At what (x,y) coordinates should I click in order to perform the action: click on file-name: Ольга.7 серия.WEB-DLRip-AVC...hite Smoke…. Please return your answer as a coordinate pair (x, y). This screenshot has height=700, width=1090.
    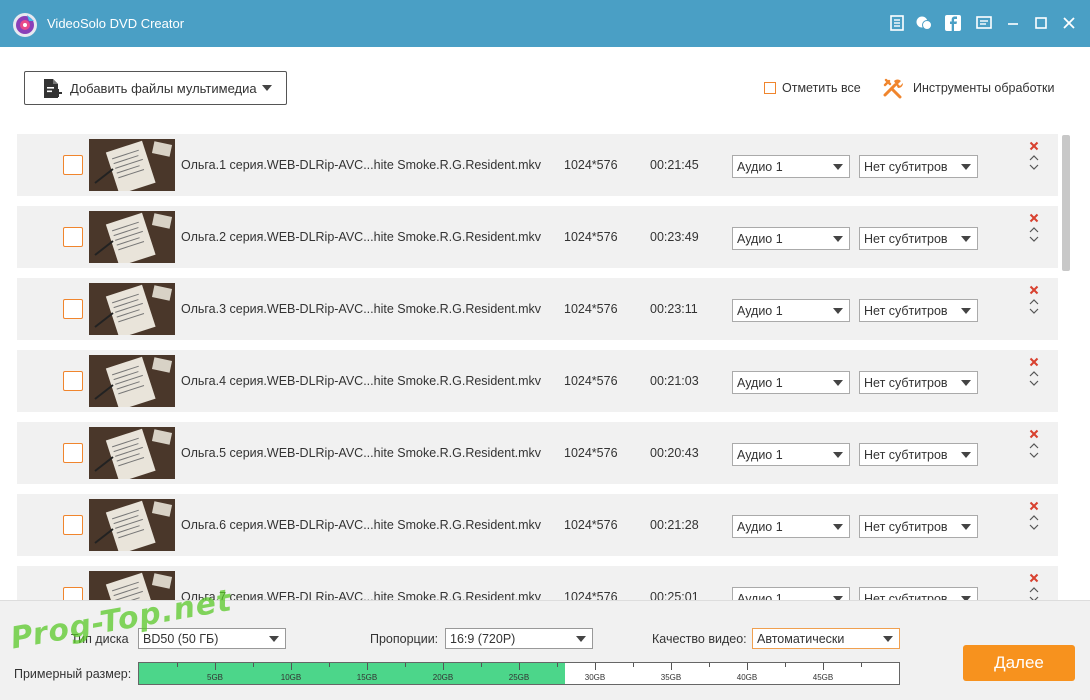
    Looking at the image, I should click on (361, 595).